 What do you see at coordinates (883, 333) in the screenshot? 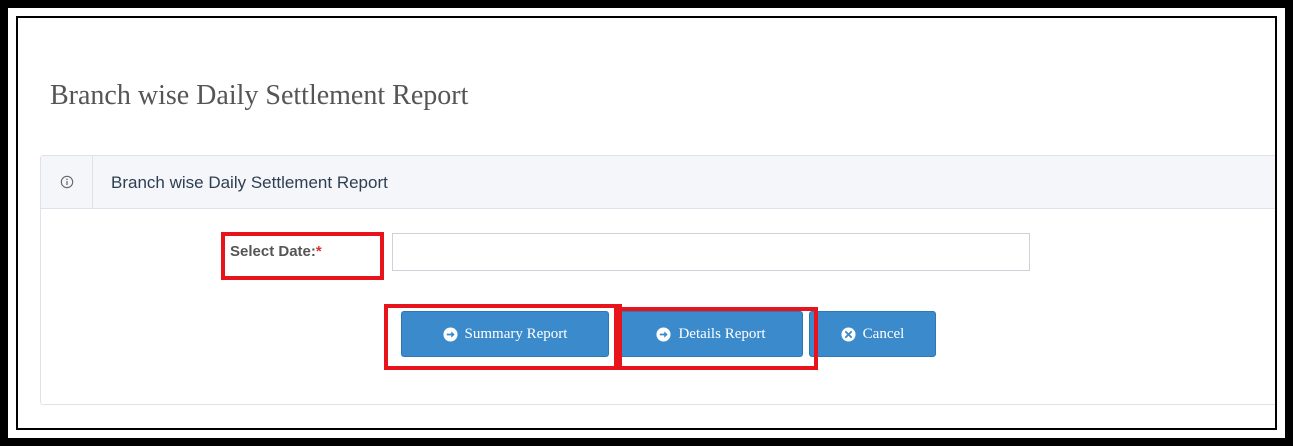
I see `cancel-label: Cancel` at bounding box center [883, 333].